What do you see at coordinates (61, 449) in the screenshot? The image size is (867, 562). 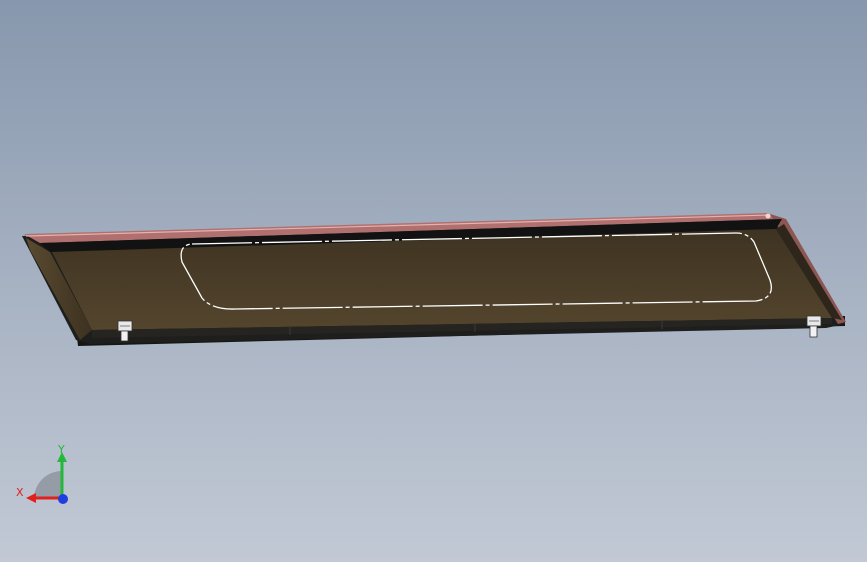 I see `y-axis-label: Y` at bounding box center [61, 449].